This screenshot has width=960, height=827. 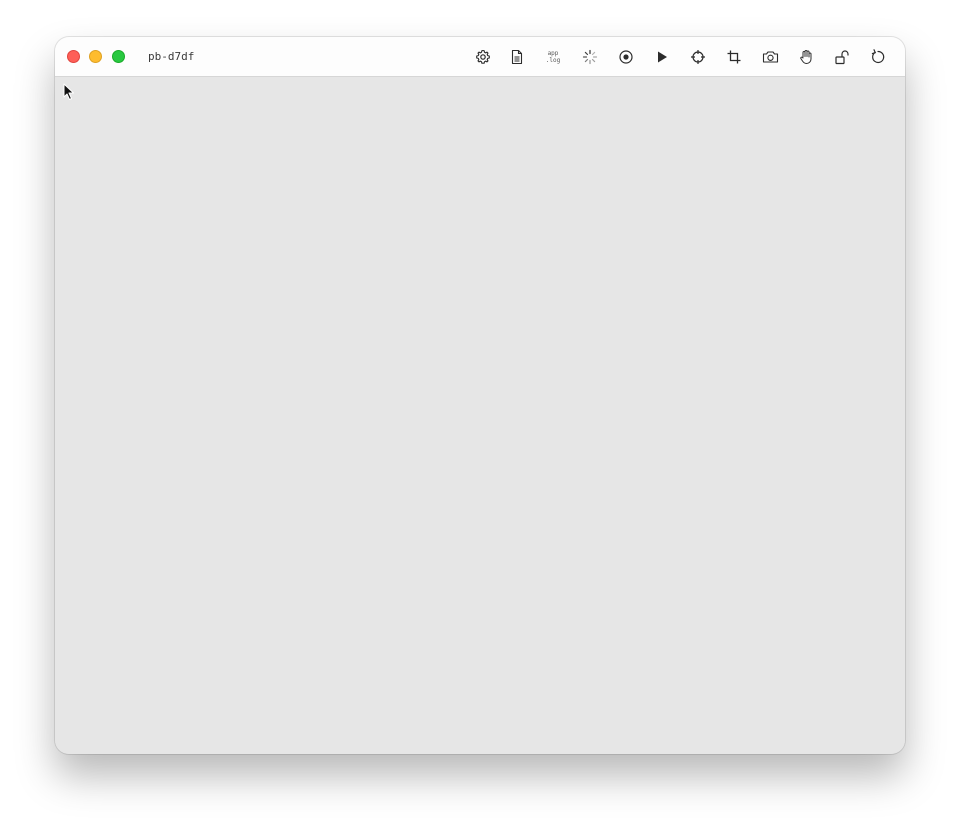 What do you see at coordinates (553, 60) in the screenshot?
I see `app-log-line2: .log` at bounding box center [553, 60].